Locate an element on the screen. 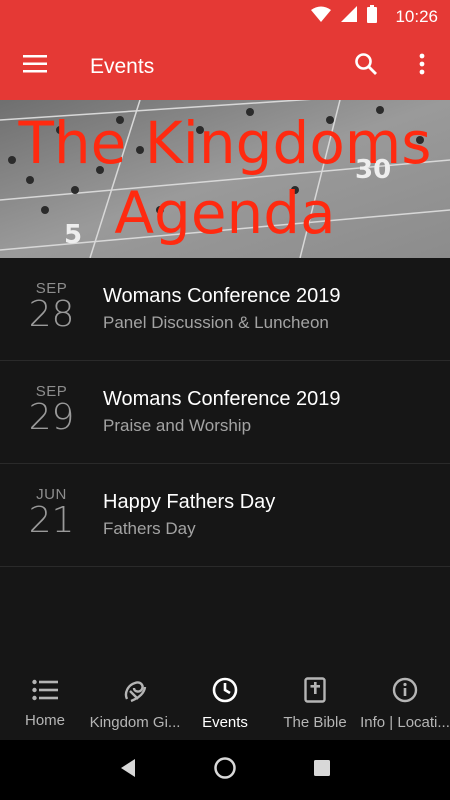 The width and height of the screenshot is (450, 800). menu-button is located at coordinates (35, 66).